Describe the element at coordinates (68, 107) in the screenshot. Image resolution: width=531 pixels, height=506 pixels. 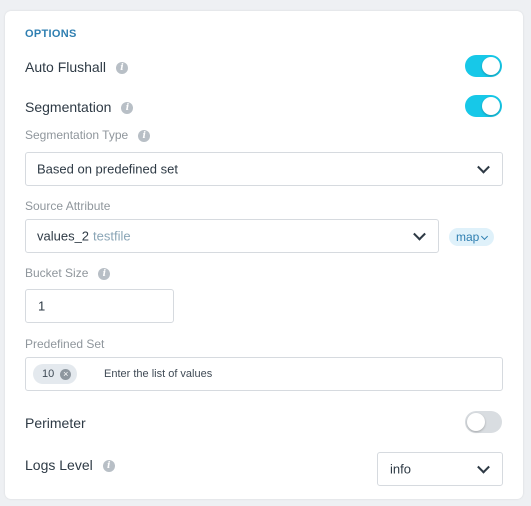
I see `segmentation-label: Segmentation` at that location.